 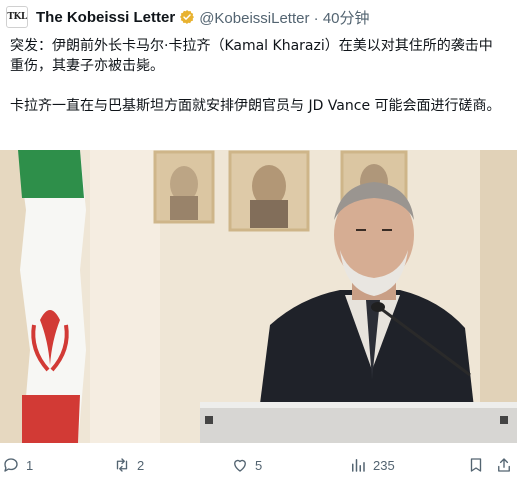 What do you see at coordinates (358, 465) in the screenshot?
I see `views-icon` at bounding box center [358, 465].